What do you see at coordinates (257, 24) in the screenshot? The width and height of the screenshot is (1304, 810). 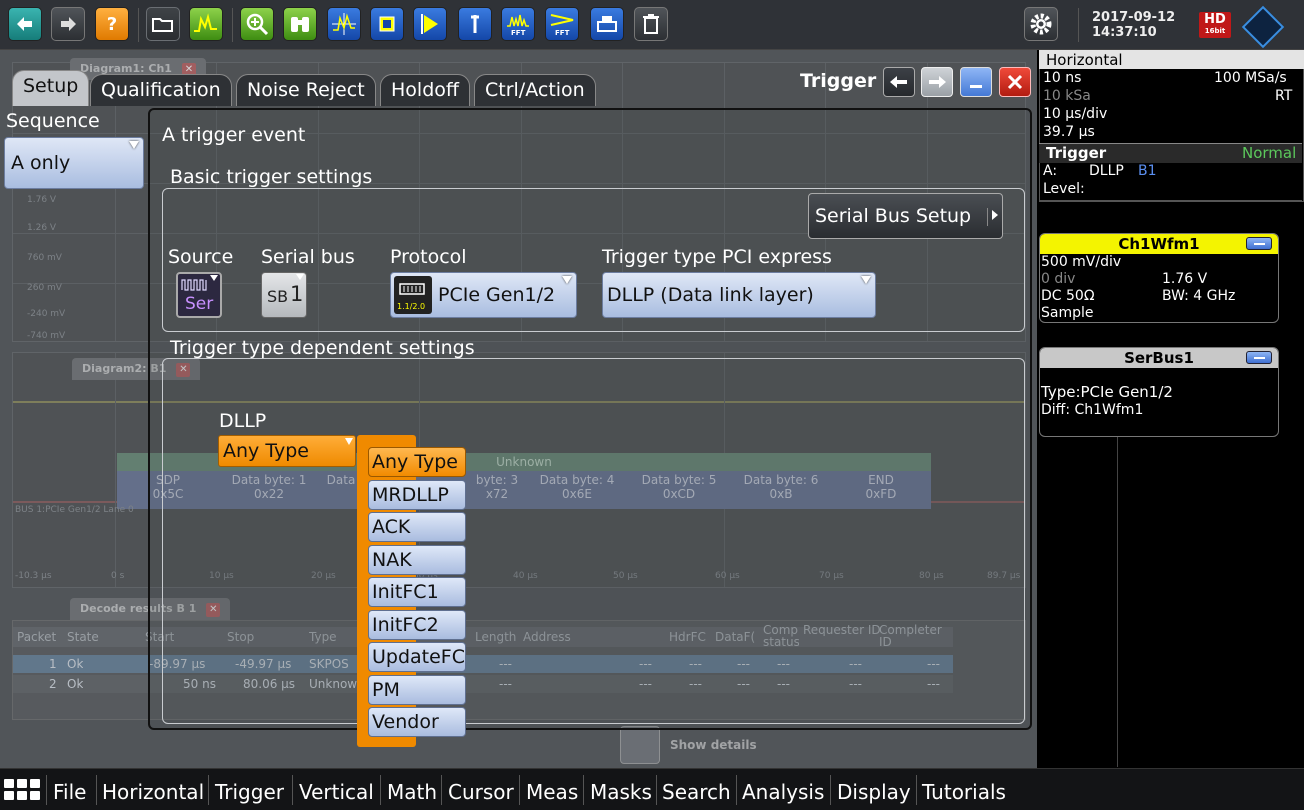 I see `zoom-icon` at bounding box center [257, 24].